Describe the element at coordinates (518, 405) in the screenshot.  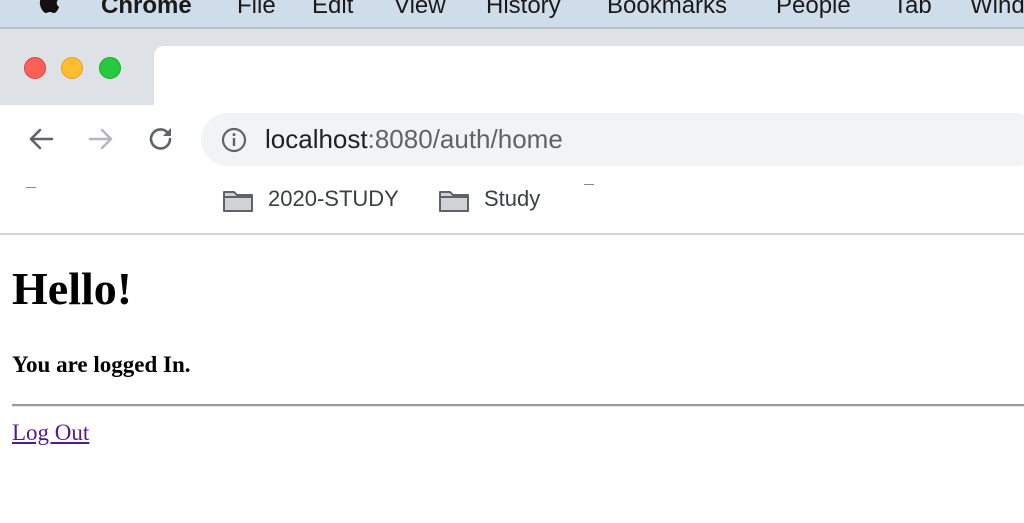
I see `horizontal-rule` at that location.